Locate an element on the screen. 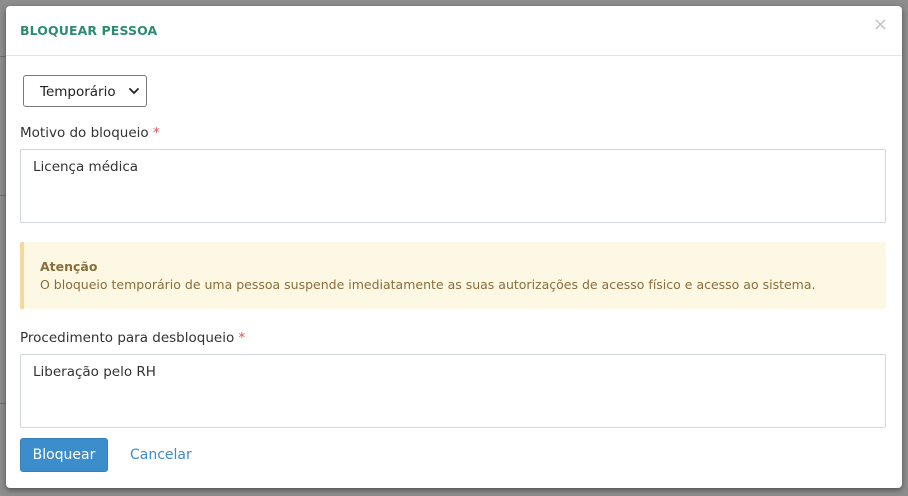 The width and height of the screenshot is (908, 496). reason-label-text: Motivo do bloqueio is located at coordinates (84, 133).